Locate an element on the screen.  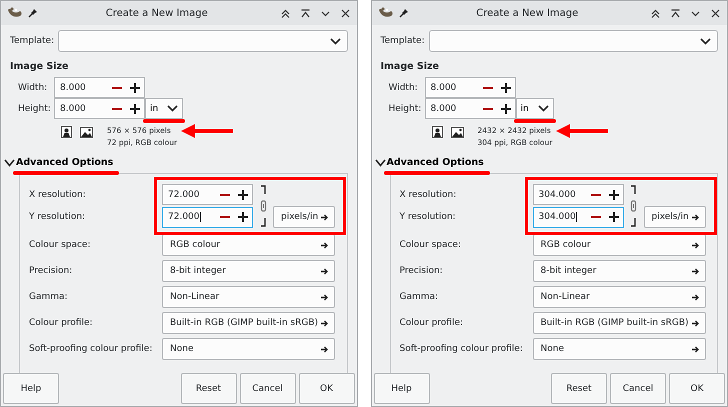
field-label: Colour space: is located at coordinates (60, 245).